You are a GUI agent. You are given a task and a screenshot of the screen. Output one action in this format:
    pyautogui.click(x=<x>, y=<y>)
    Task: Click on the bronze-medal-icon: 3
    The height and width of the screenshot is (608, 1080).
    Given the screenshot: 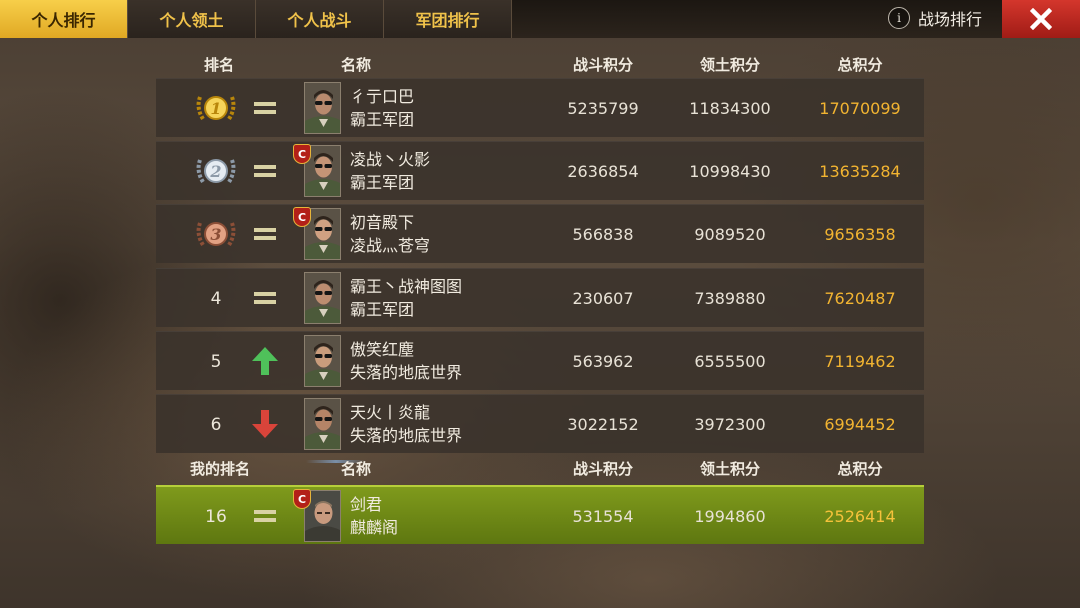 What is the action you would take?
    pyautogui.click(x=216, y=234)
    